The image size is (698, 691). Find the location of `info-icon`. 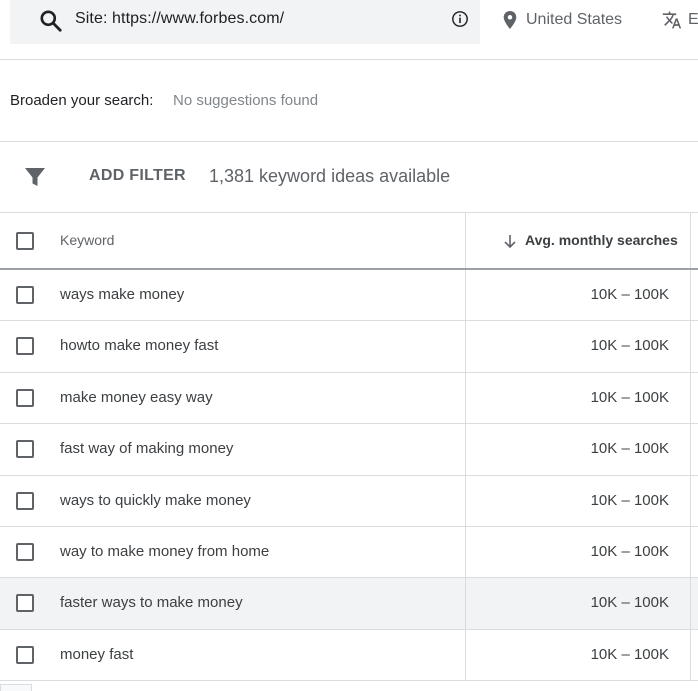

info-icon is located at coordinates (460, 19).